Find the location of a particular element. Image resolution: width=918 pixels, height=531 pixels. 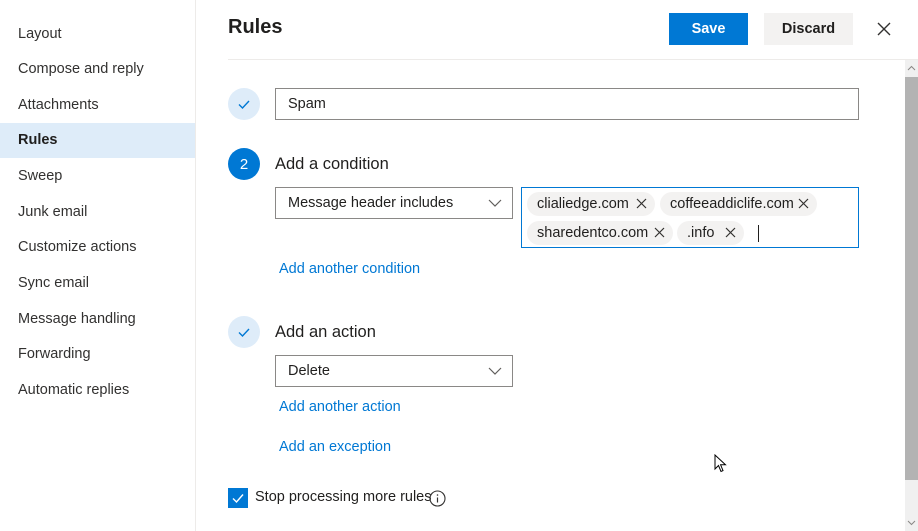

sidebar-item-junk-email: Junk email is located at coordinates (97, 212).